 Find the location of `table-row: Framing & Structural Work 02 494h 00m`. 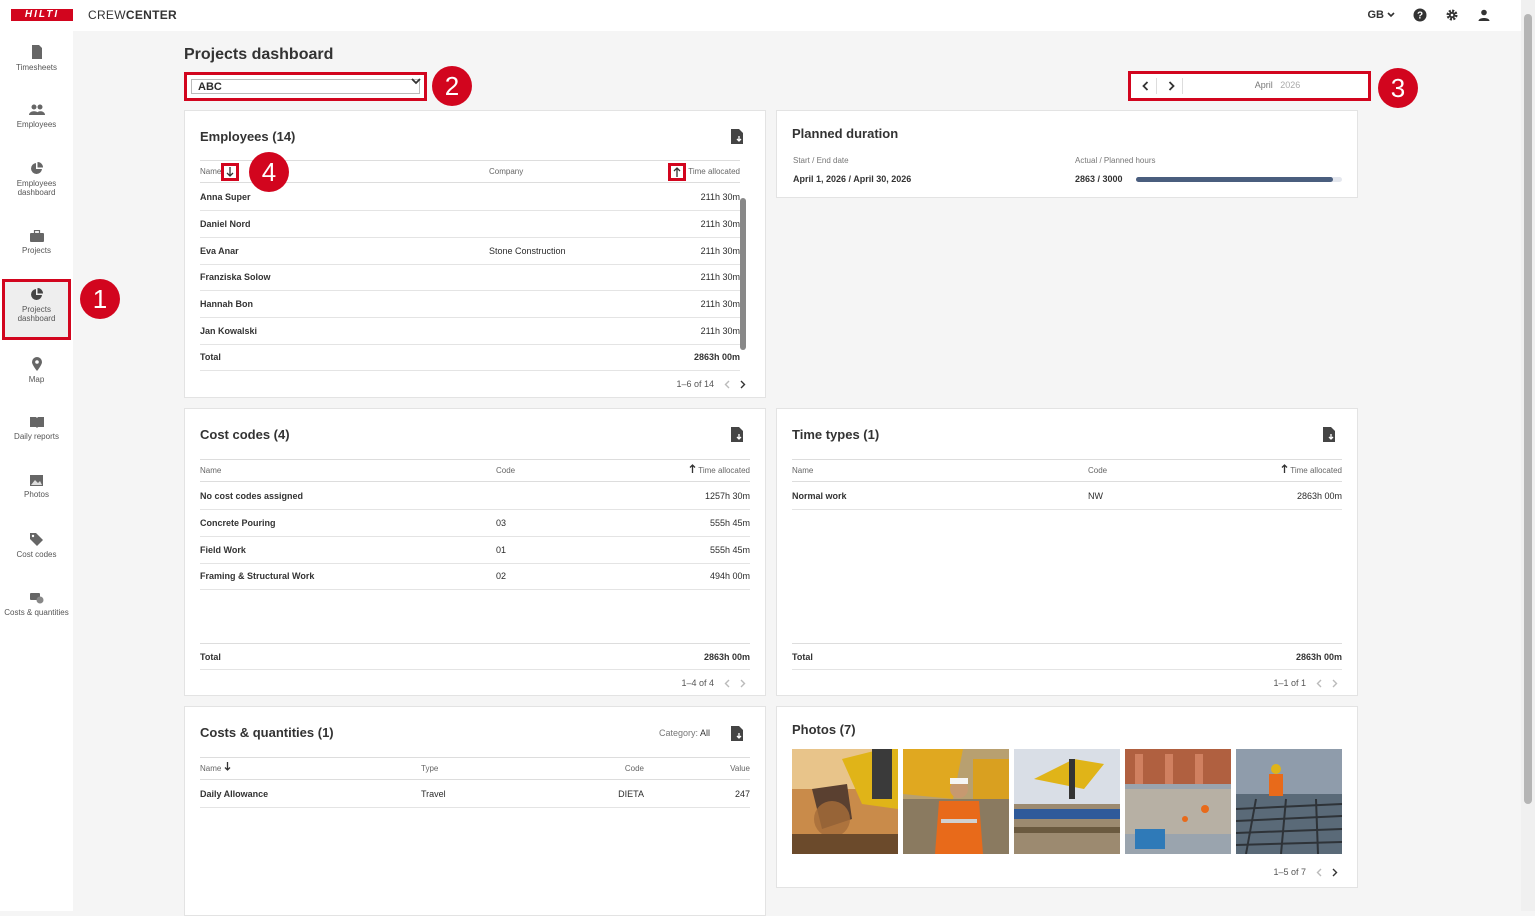

table-row: Framing & Structural Work 02 494h 00m is located at coordinates (475, 576).